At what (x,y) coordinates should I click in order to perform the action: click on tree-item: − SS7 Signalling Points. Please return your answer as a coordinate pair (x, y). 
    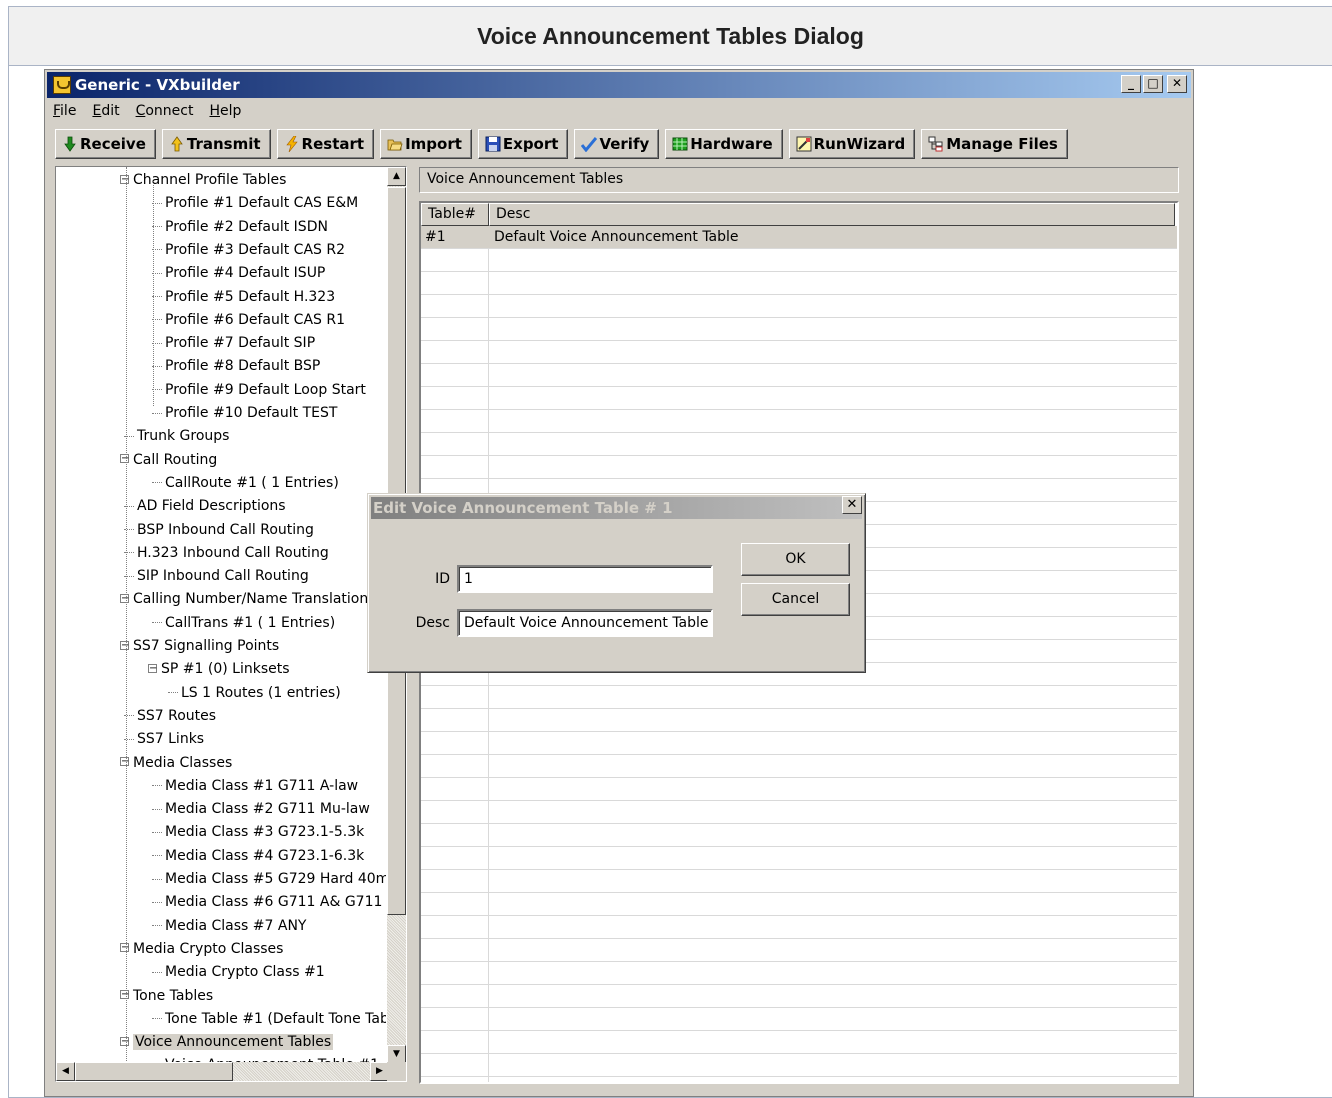
    Looking at the image, I should click on (199, 646).